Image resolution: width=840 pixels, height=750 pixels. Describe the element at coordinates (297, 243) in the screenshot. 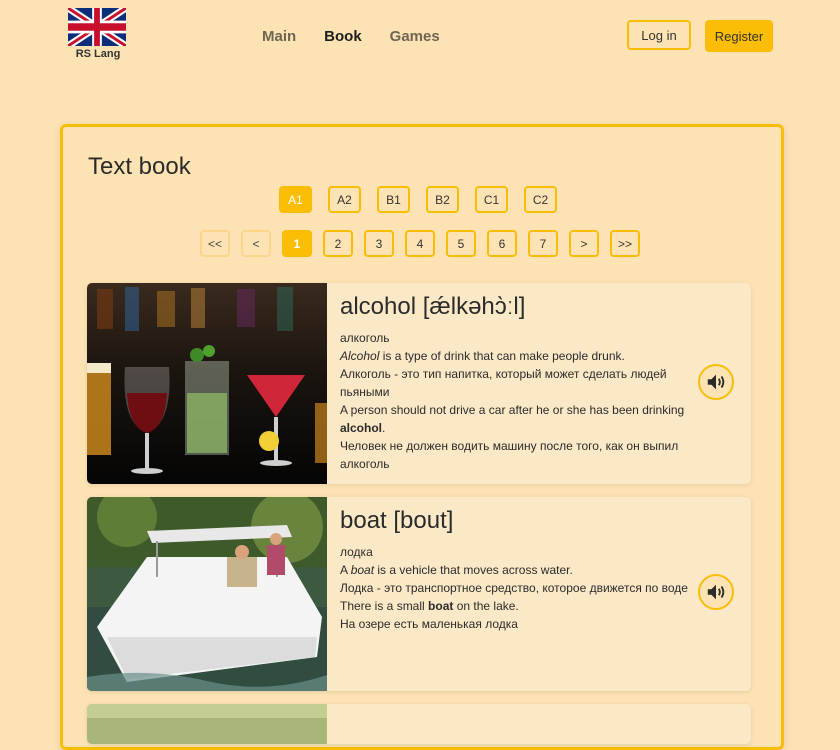

I see `page-button-1: 1` at that location.